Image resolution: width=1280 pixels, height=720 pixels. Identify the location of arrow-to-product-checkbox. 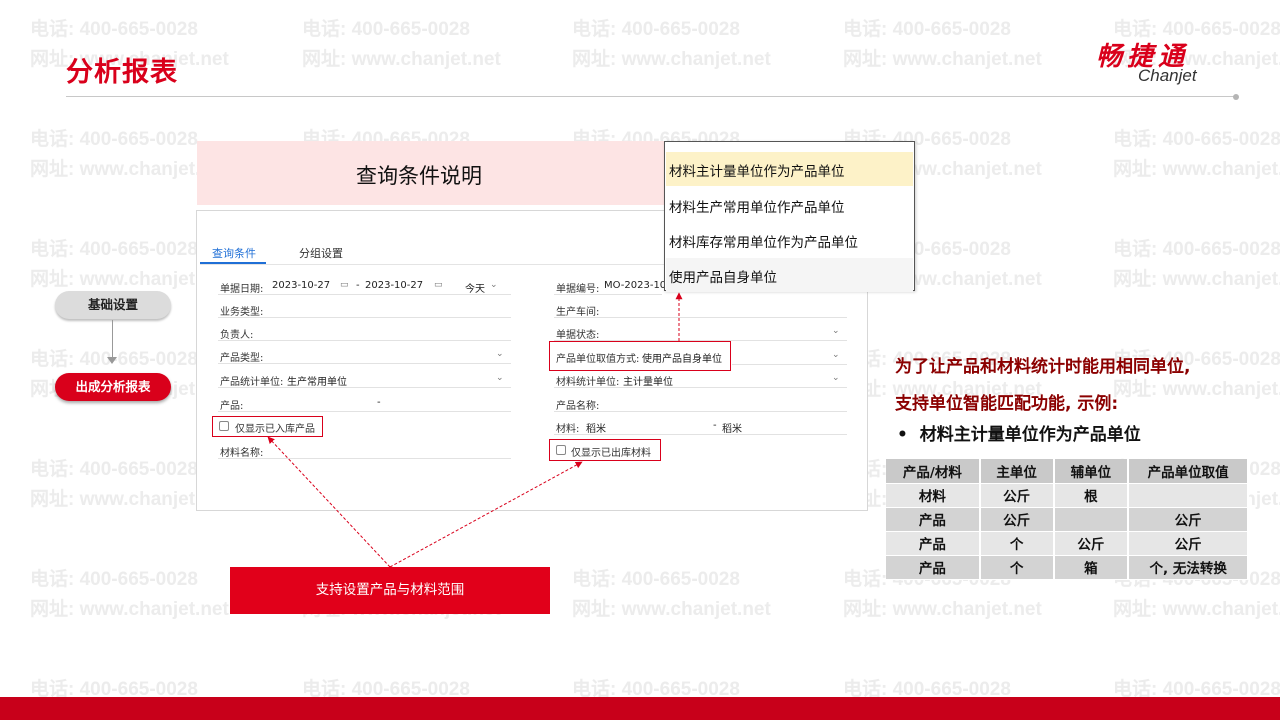
(329, 502).